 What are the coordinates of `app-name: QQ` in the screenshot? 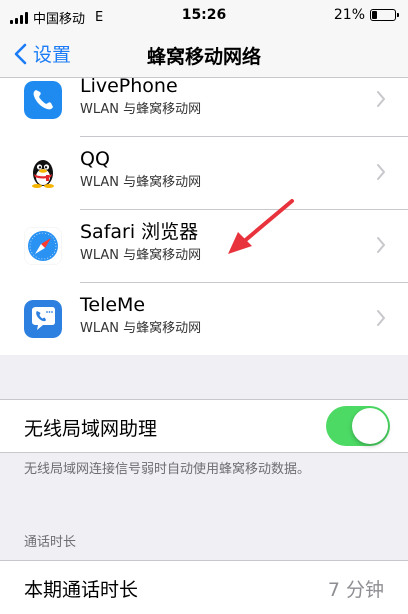 It's located at (95, 159).